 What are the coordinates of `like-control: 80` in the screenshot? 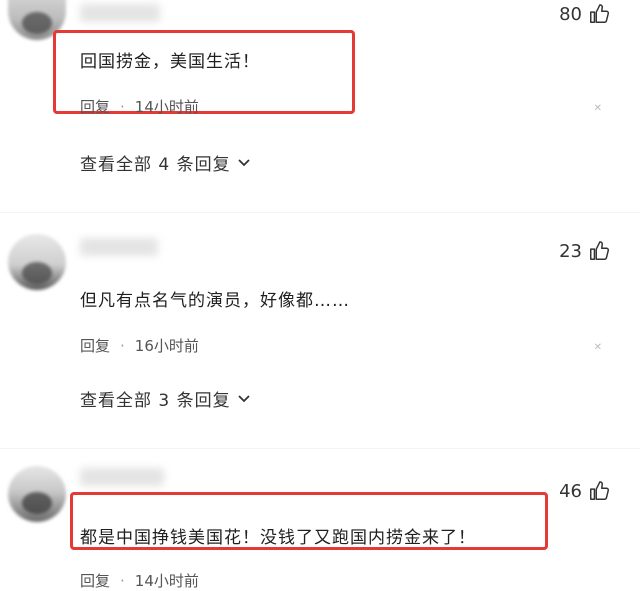 It's located at (584, 14).